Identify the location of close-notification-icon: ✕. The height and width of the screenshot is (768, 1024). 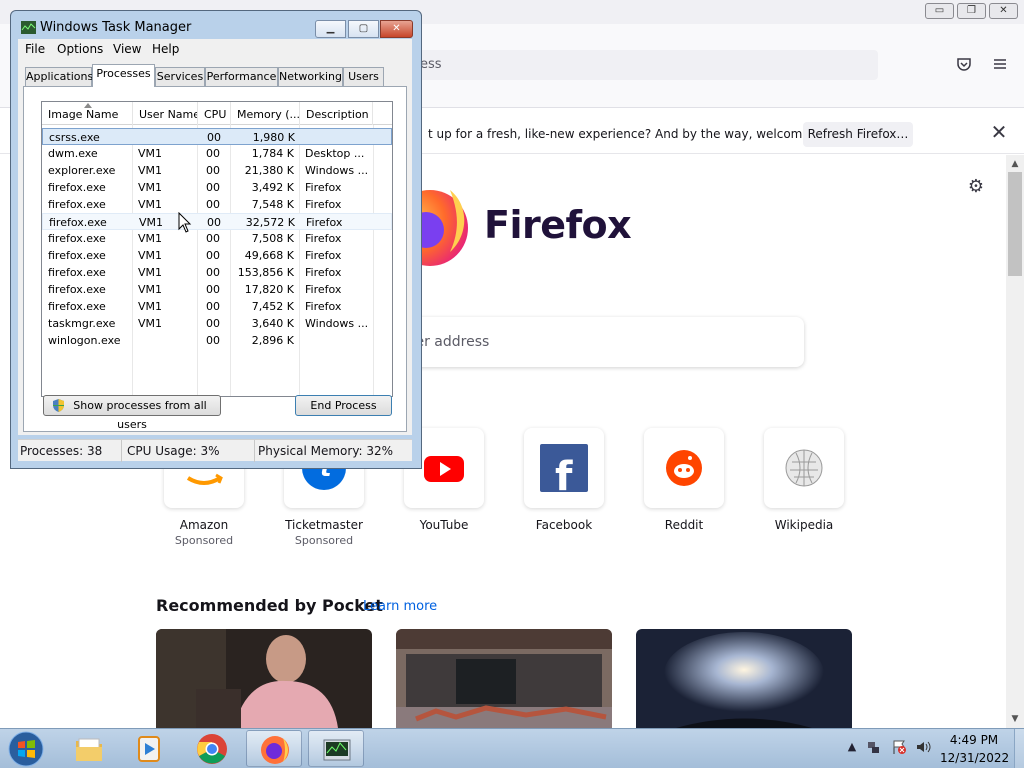
(999, 133).